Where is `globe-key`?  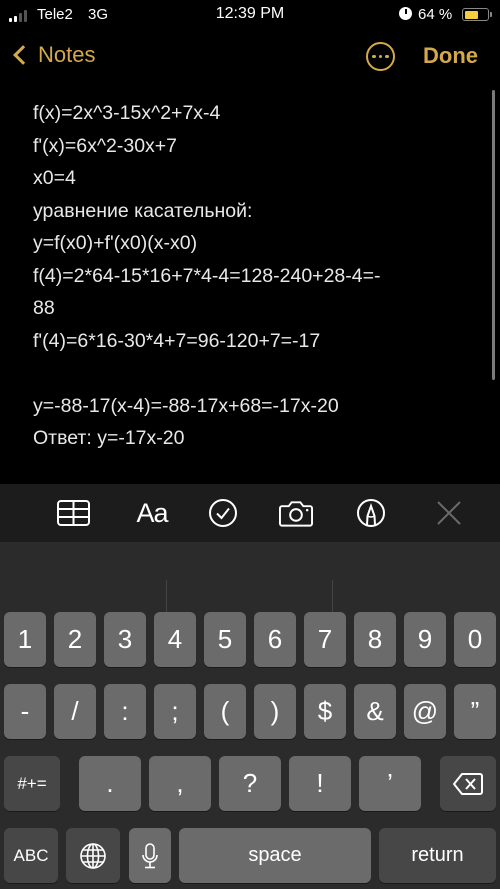
globe-key is located at coordinates (93, 855).